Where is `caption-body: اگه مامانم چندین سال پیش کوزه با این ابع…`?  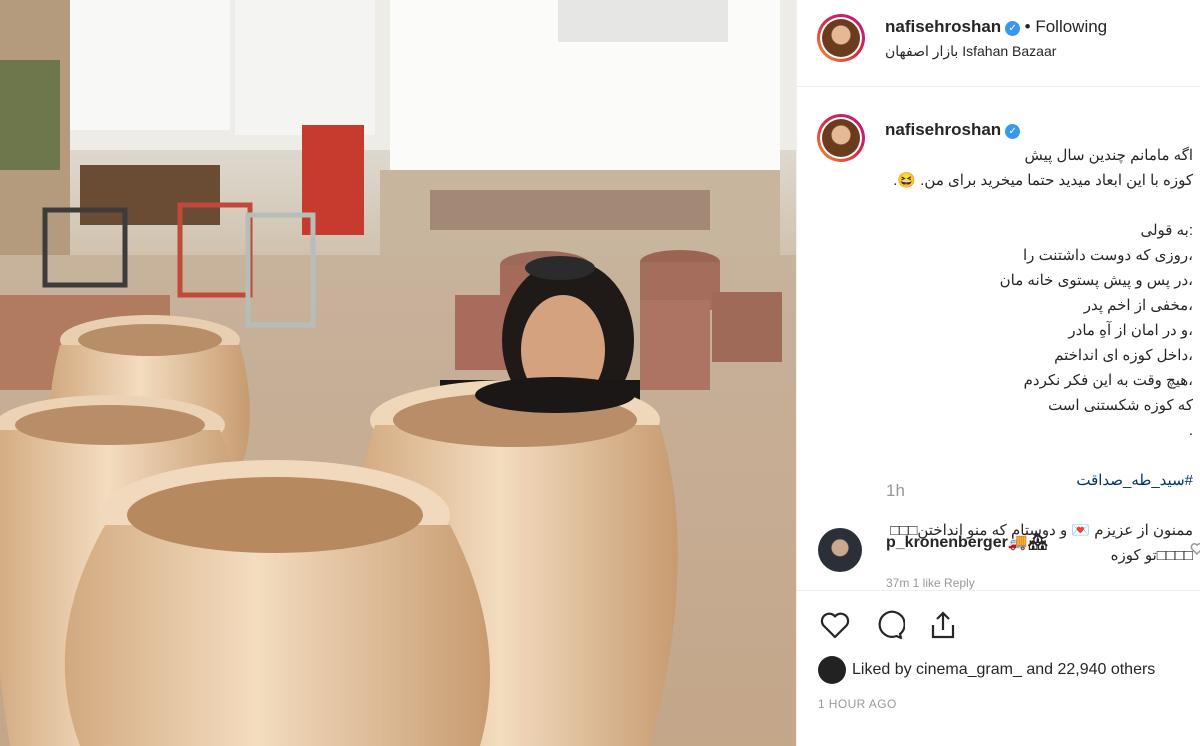 caption-body: اگه مامانم چندین سال پیش کوزه با این ابع… is located at coordinates (1043, 293).